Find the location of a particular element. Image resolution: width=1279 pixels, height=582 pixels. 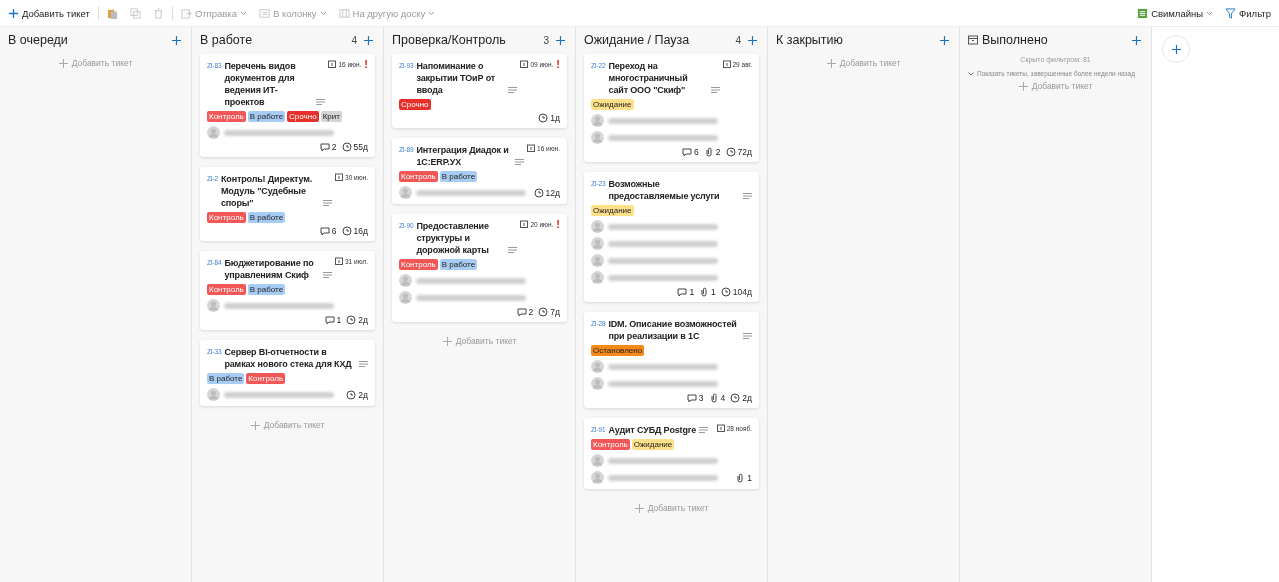

ticket-title: Перечень видов документов для ведения ИТ-проектов is located at coordinates (260, 84).